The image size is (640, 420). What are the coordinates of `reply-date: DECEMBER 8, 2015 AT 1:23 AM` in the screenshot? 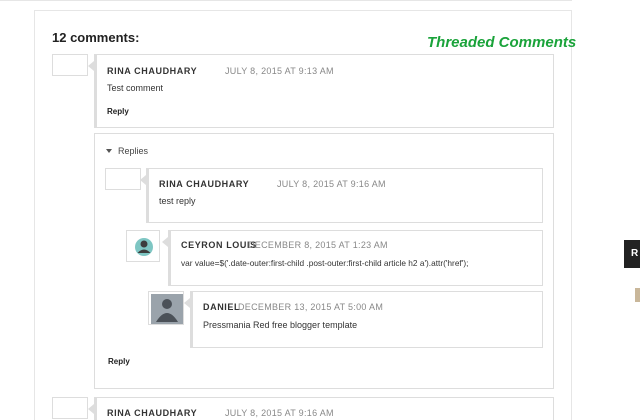 It's located at (318, 245).